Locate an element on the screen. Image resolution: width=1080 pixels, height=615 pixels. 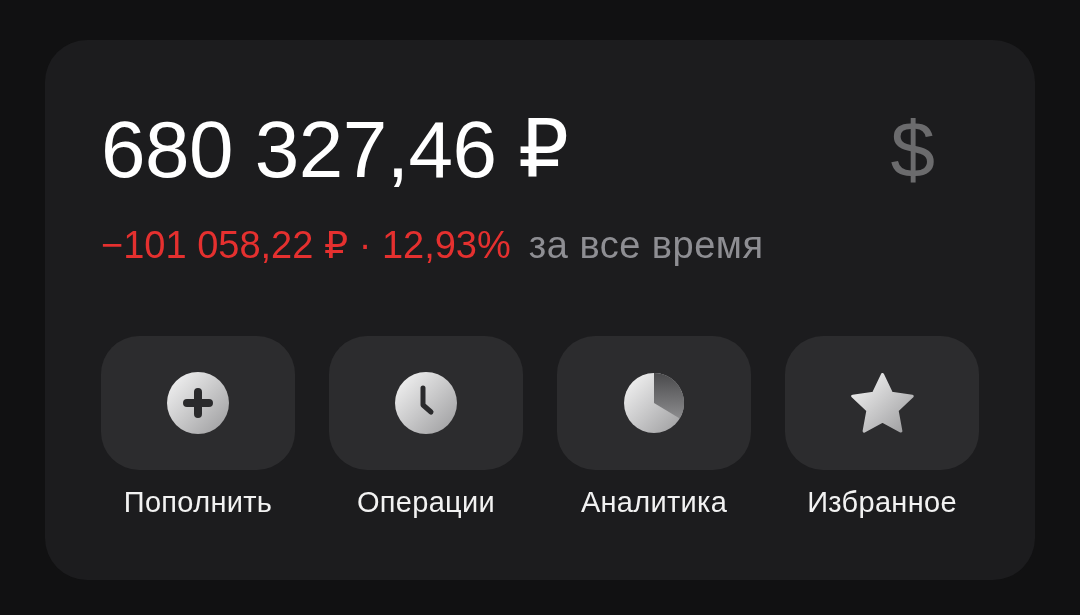
action-label: Операции is located at coordinates (426, 502).